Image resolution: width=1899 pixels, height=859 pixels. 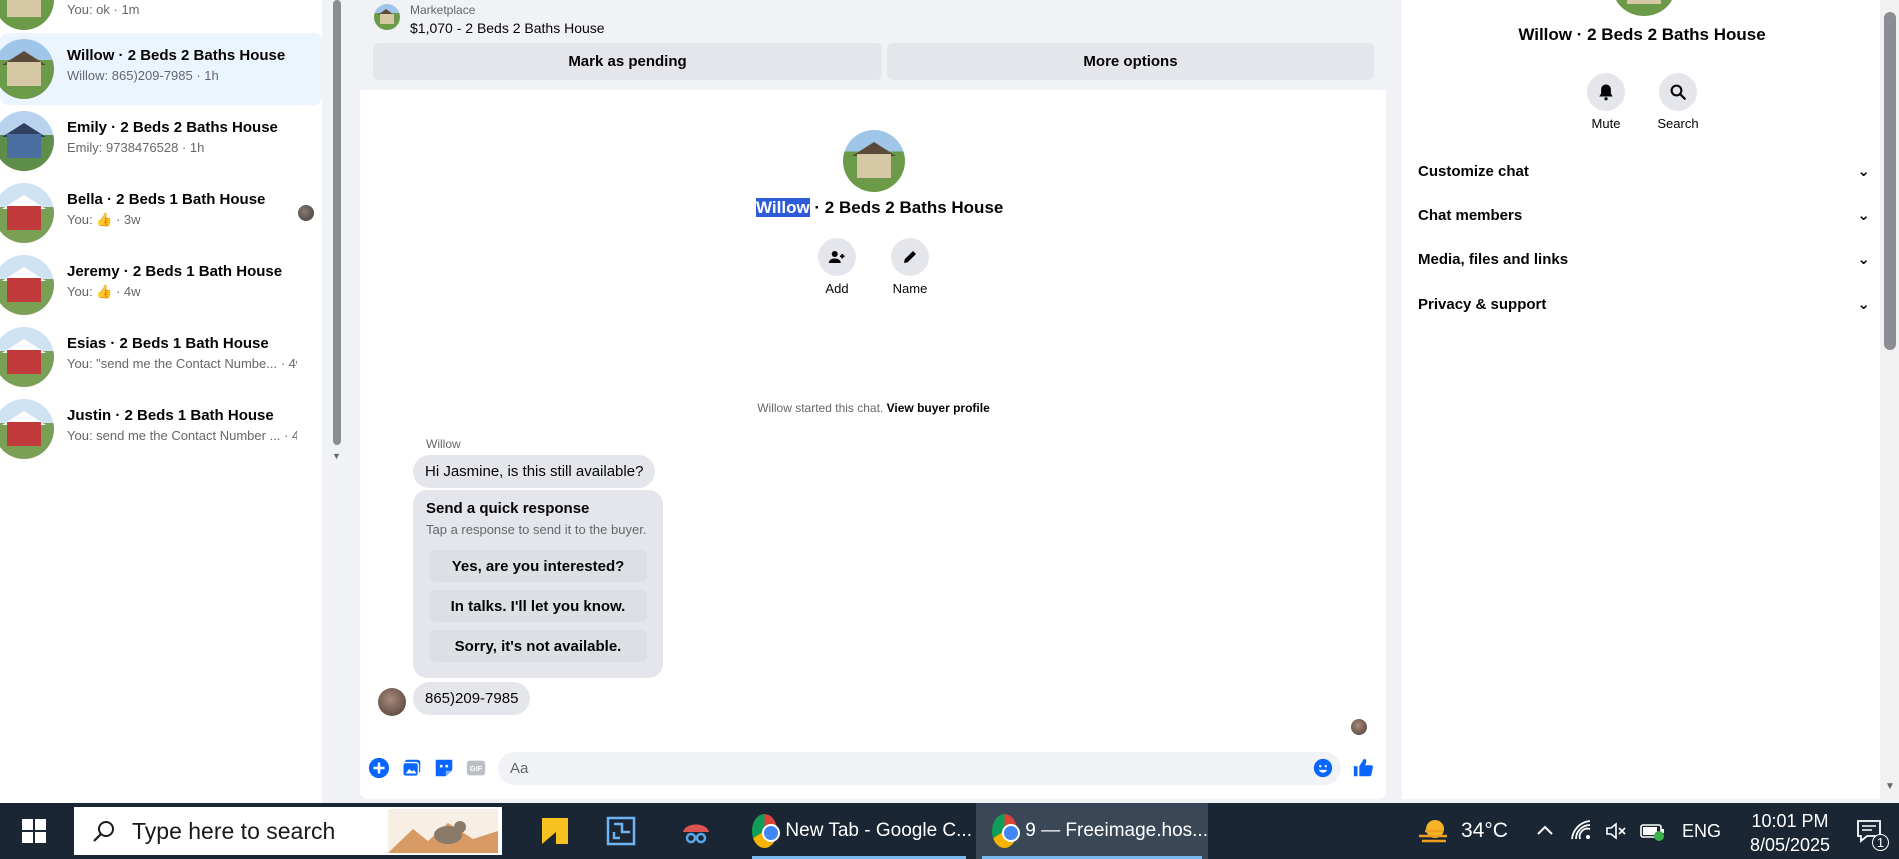 What do you see at coordinates (1653, 831) in the screenshot?
I see `battery-charging-icon` at bounding box center [1653, 831].